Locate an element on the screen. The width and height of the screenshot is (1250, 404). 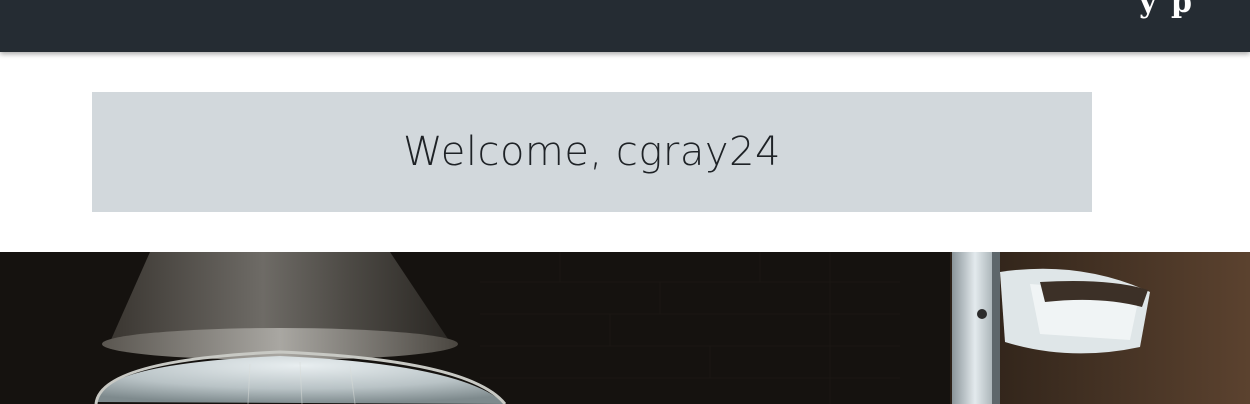
top-navbar: y p is located at coordinates (625, 26).